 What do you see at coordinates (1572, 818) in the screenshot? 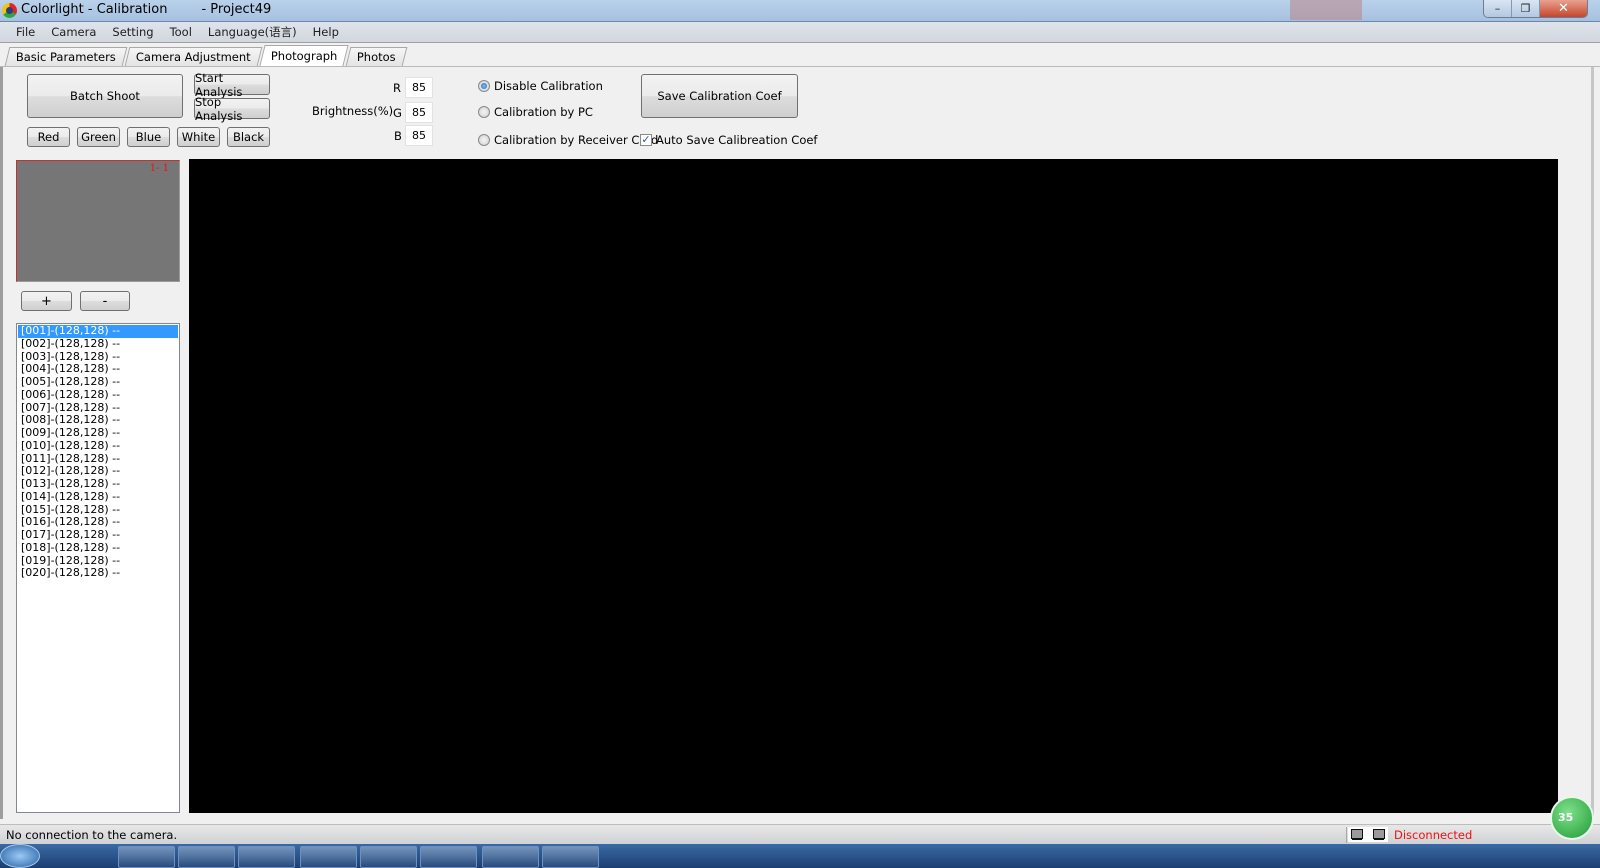
I see `floating-badge: 35` at bounding box center [1572, 818].